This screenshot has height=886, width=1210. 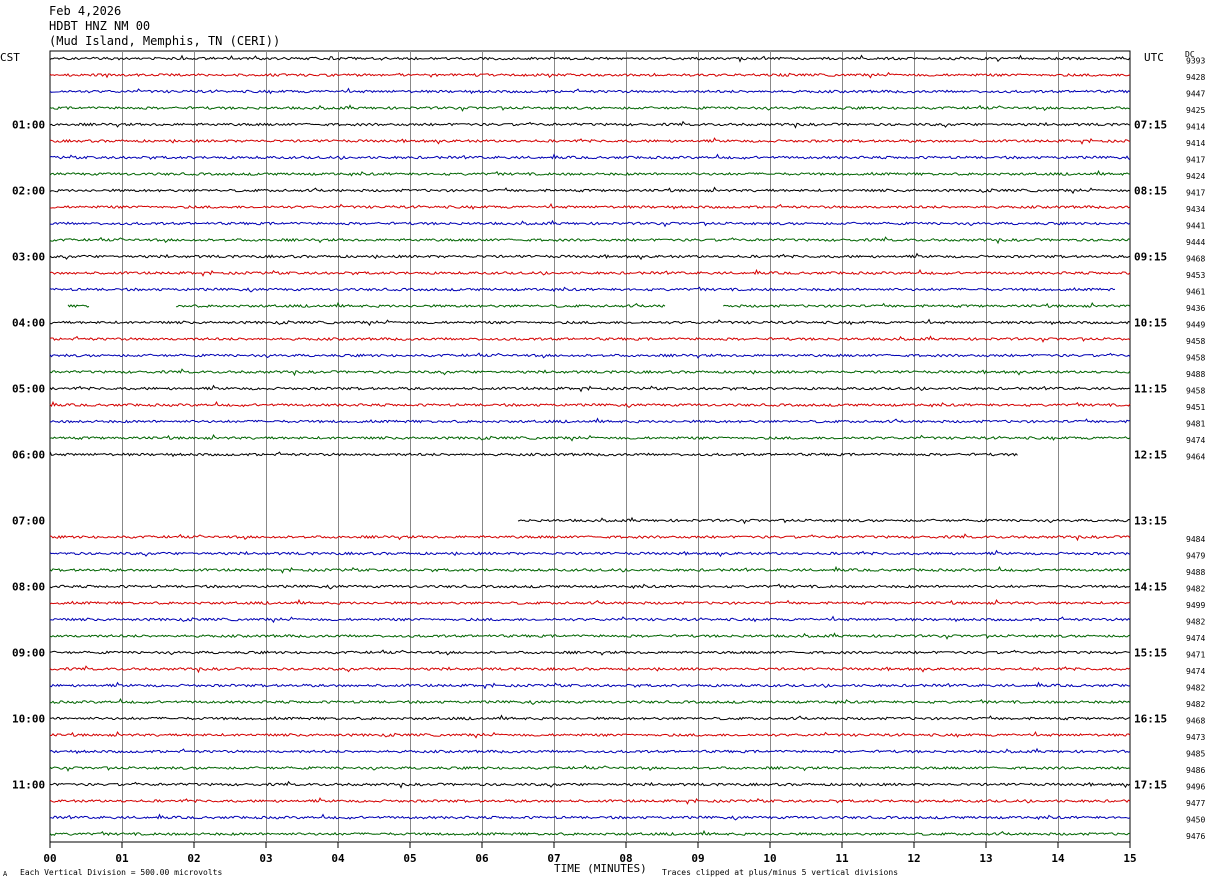 What do you see at coordinates (1195, 589) in the screenshot?
I see `dc-value-row-32: 9482` at bounding box center [1195, 589].